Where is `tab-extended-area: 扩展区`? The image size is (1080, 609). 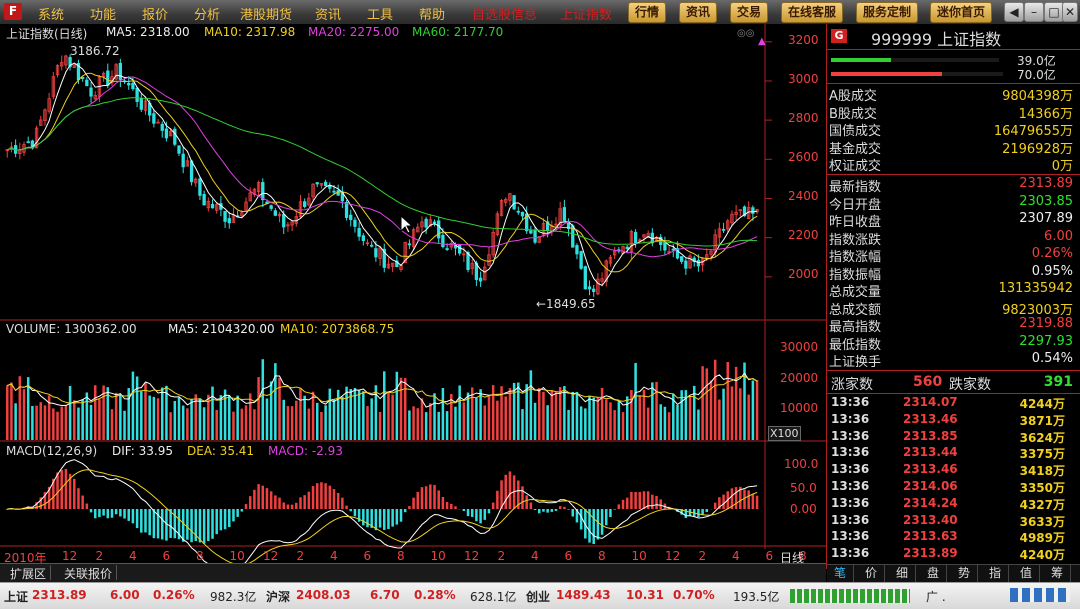 tab-extended-area: 扩展区 is located at coordinates (28, 572).